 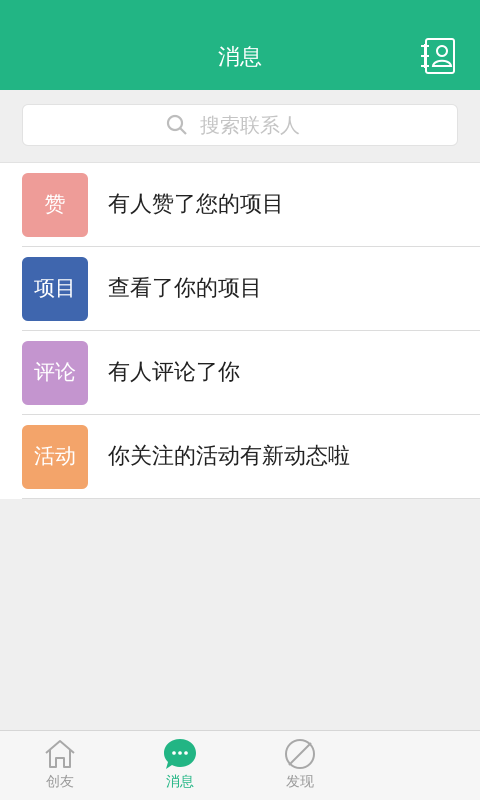 I want to click on category-badge: 赞, so click(x=55, y=204).